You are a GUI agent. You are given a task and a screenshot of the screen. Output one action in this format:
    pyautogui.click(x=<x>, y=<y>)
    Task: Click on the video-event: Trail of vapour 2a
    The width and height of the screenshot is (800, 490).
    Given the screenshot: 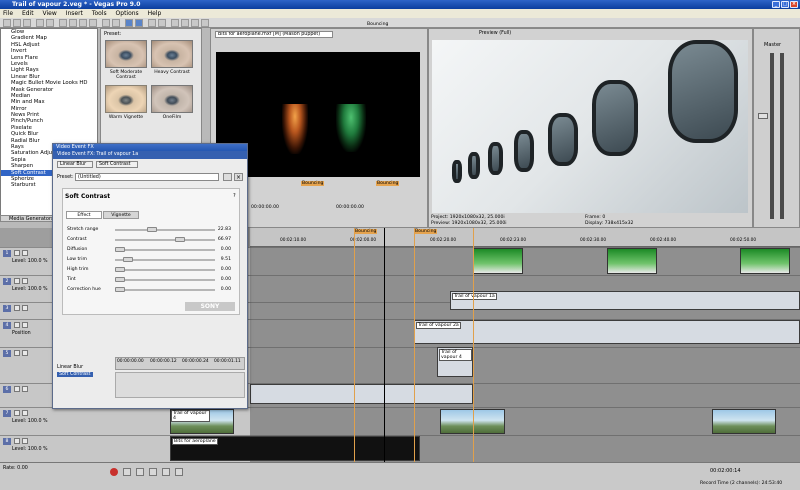 What is the action you would take?
    pyautogui.click(x=607, y=332)
    